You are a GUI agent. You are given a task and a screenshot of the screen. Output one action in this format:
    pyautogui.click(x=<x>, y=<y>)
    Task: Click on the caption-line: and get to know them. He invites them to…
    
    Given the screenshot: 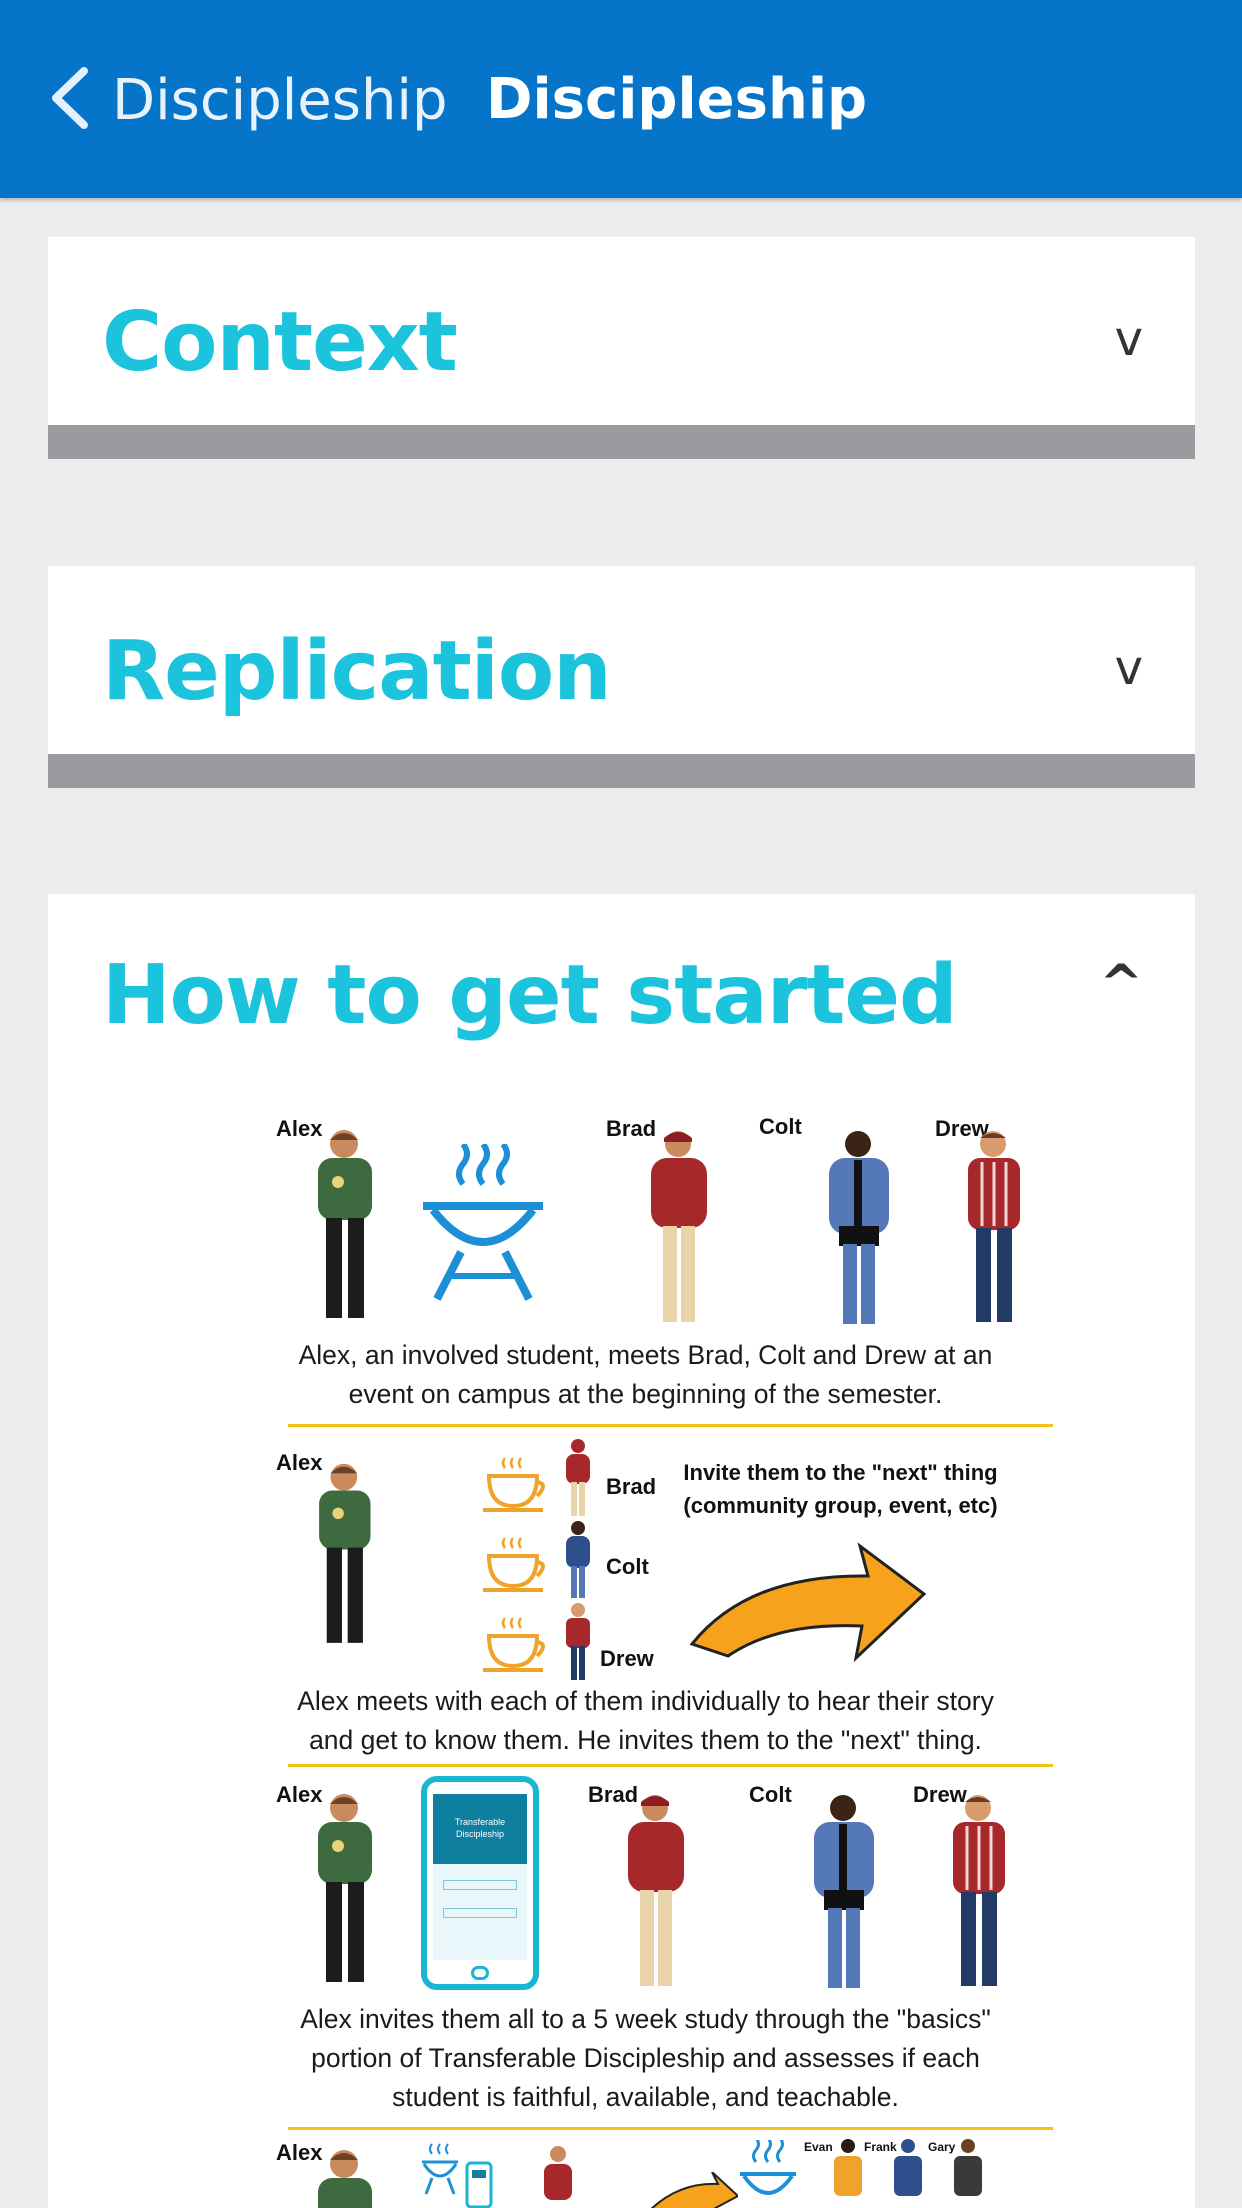 What is the action you would take?
    pyautogui.click(x=645, y=1740)
    